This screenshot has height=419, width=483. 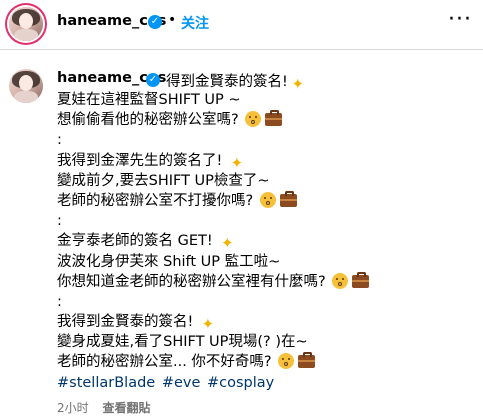 What do you see at coordinates (241, 25) in the screenshot?
I see `post-header: haneame_cos ✓ • 关注 ···` at bounding box center [241, 25].